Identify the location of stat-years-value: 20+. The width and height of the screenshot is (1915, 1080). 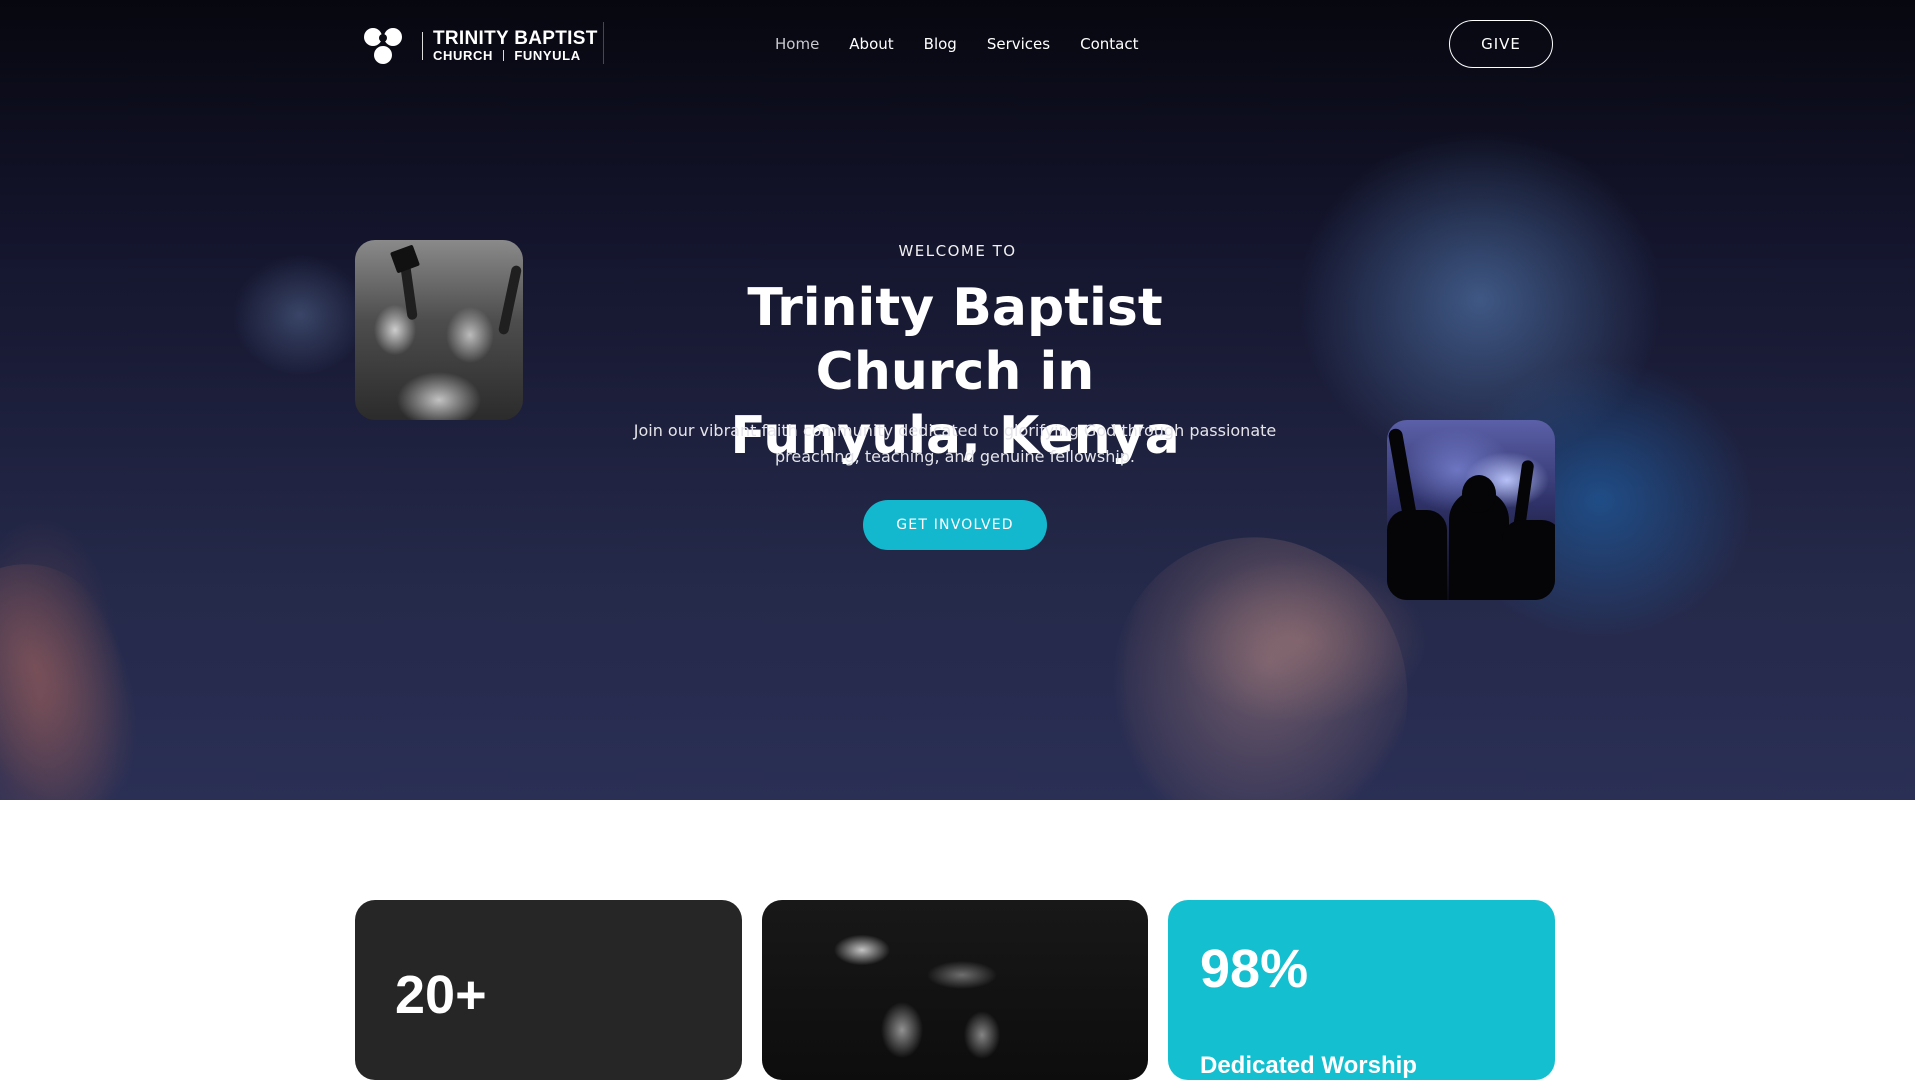
(441, 995).